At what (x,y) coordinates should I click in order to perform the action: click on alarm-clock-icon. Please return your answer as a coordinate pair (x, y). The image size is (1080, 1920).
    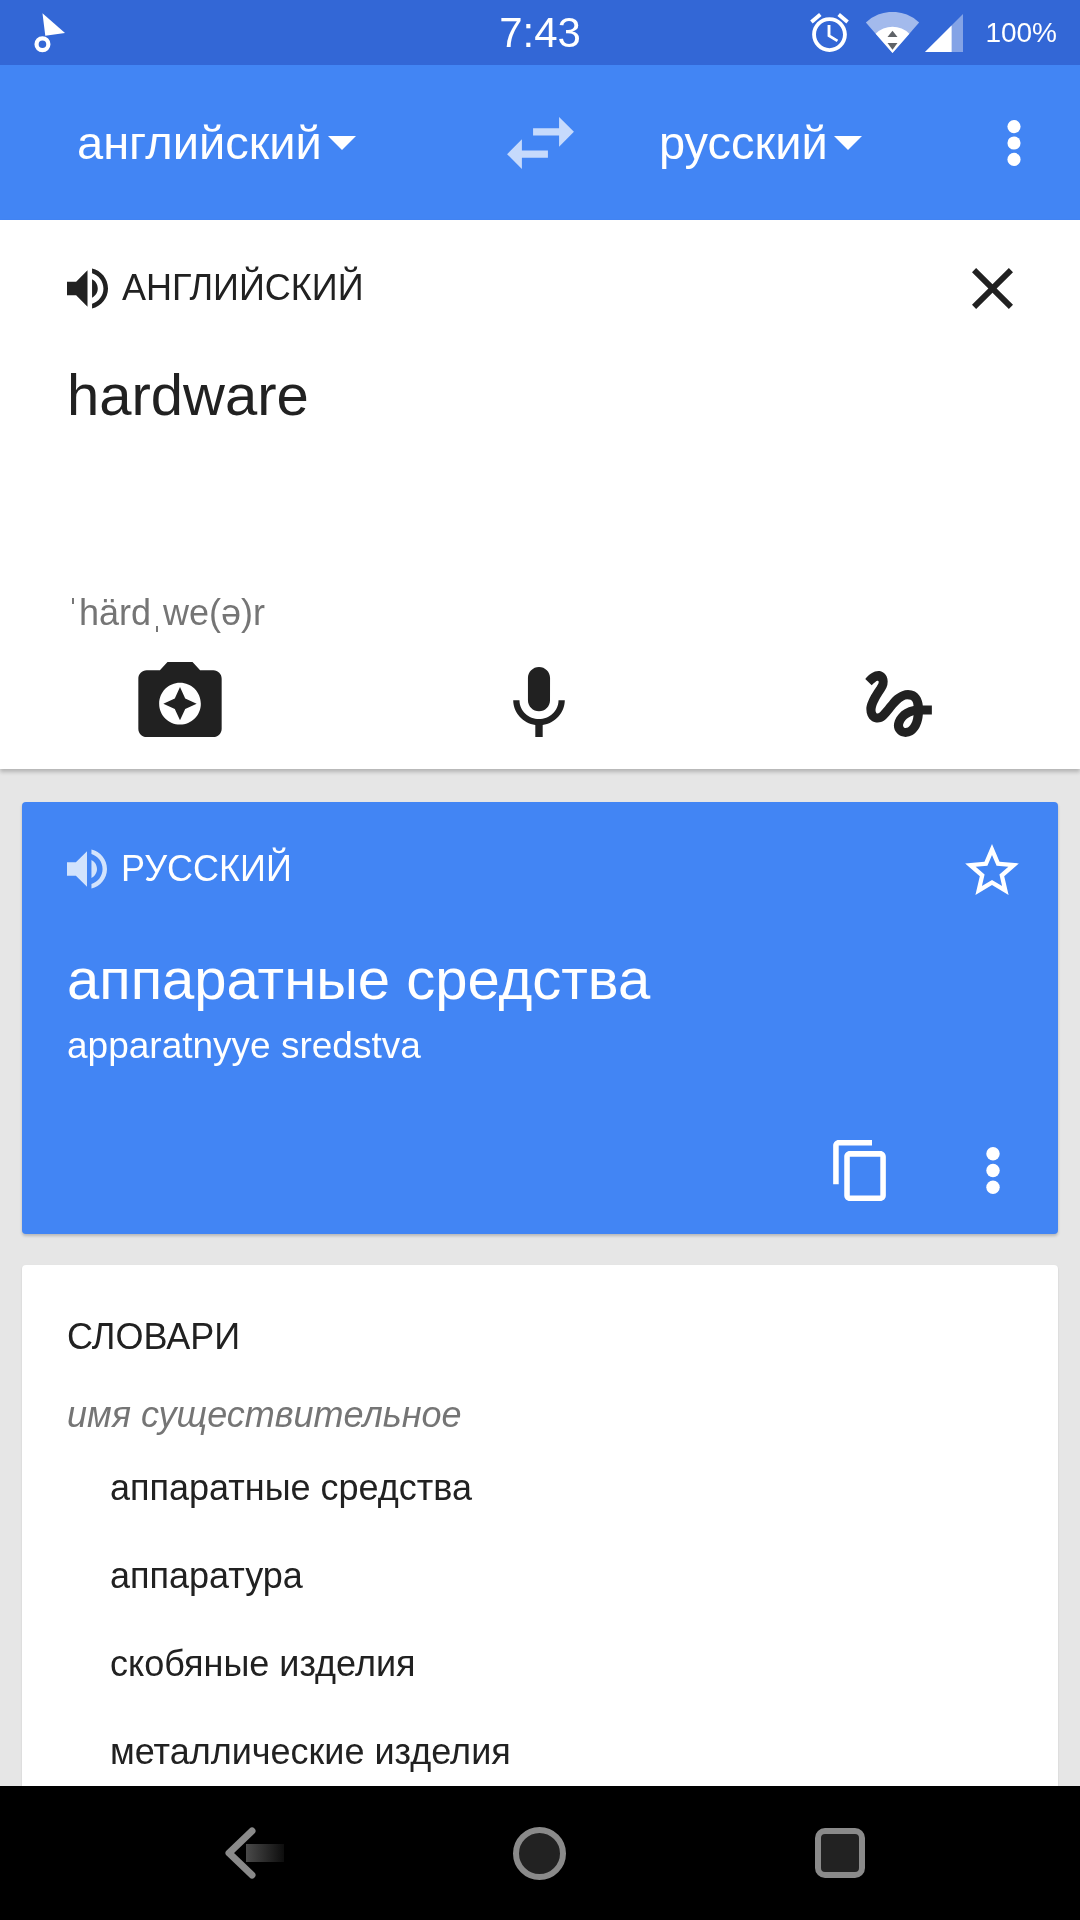
    Looking at the image, I should click on (830, 32).